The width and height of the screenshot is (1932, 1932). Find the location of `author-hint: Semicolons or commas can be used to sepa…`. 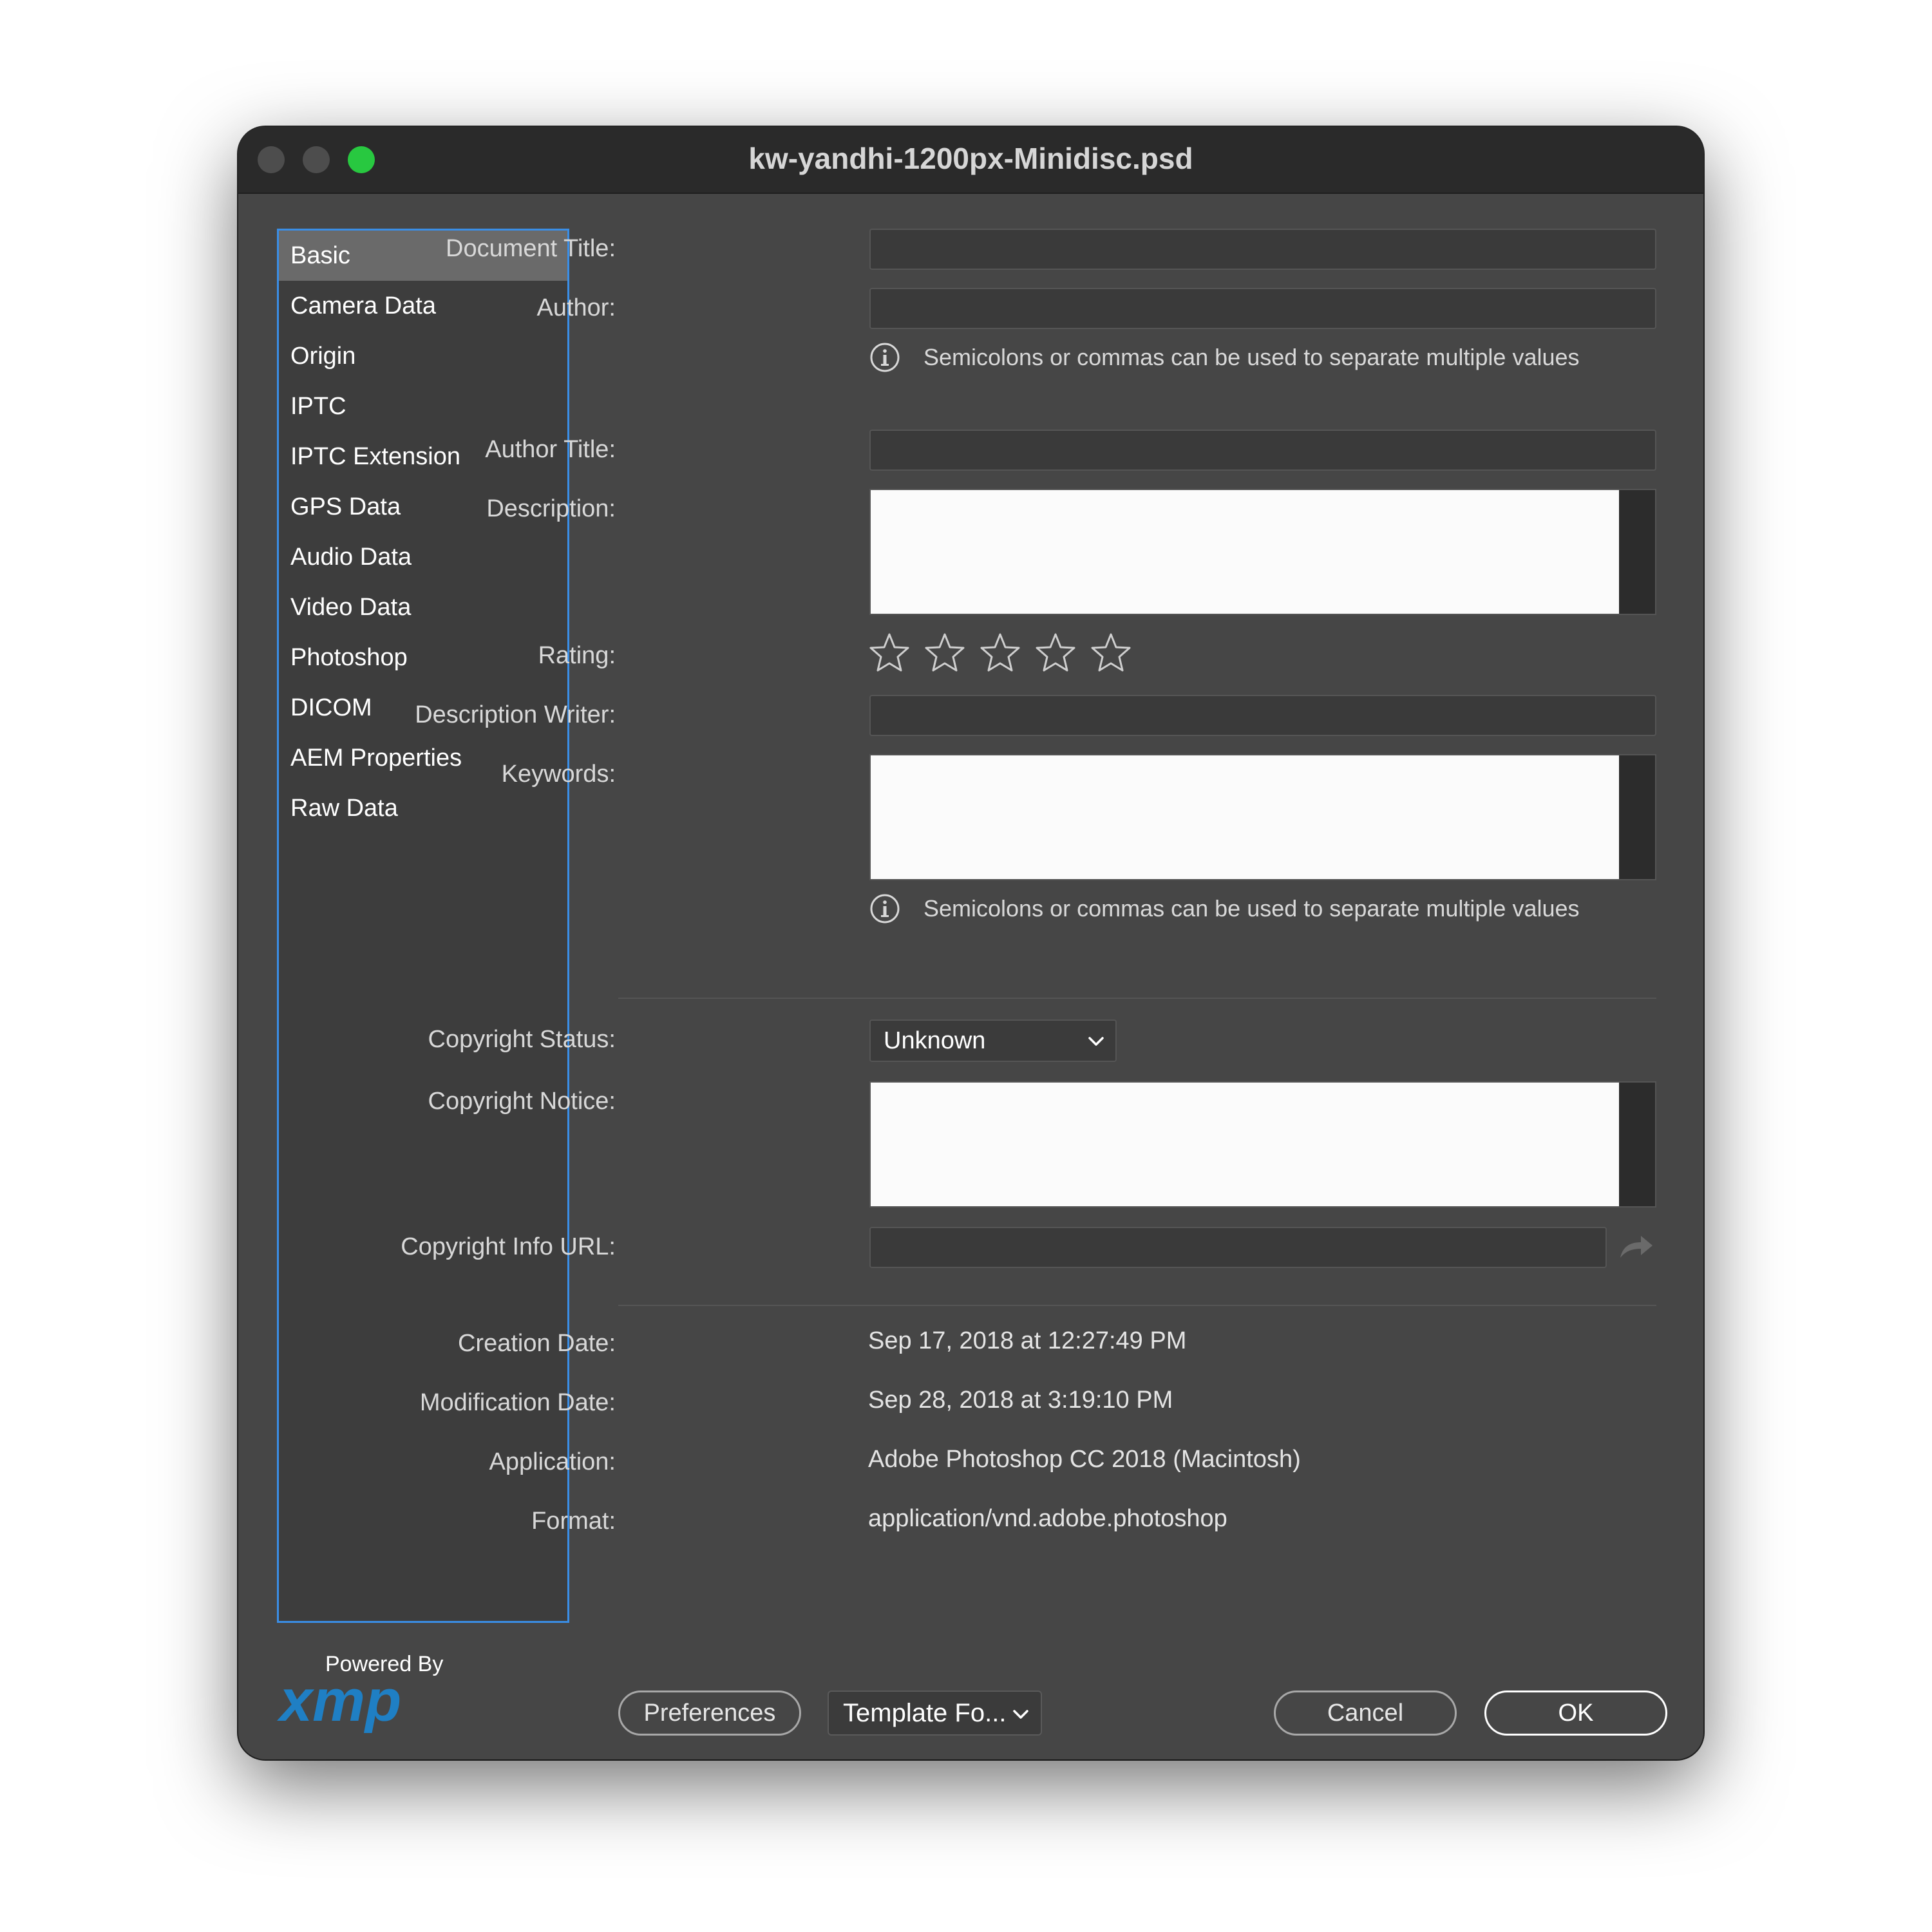

author-hint: Semicolons or commas can be used to sepa… is located at coordinates (1224, 357).